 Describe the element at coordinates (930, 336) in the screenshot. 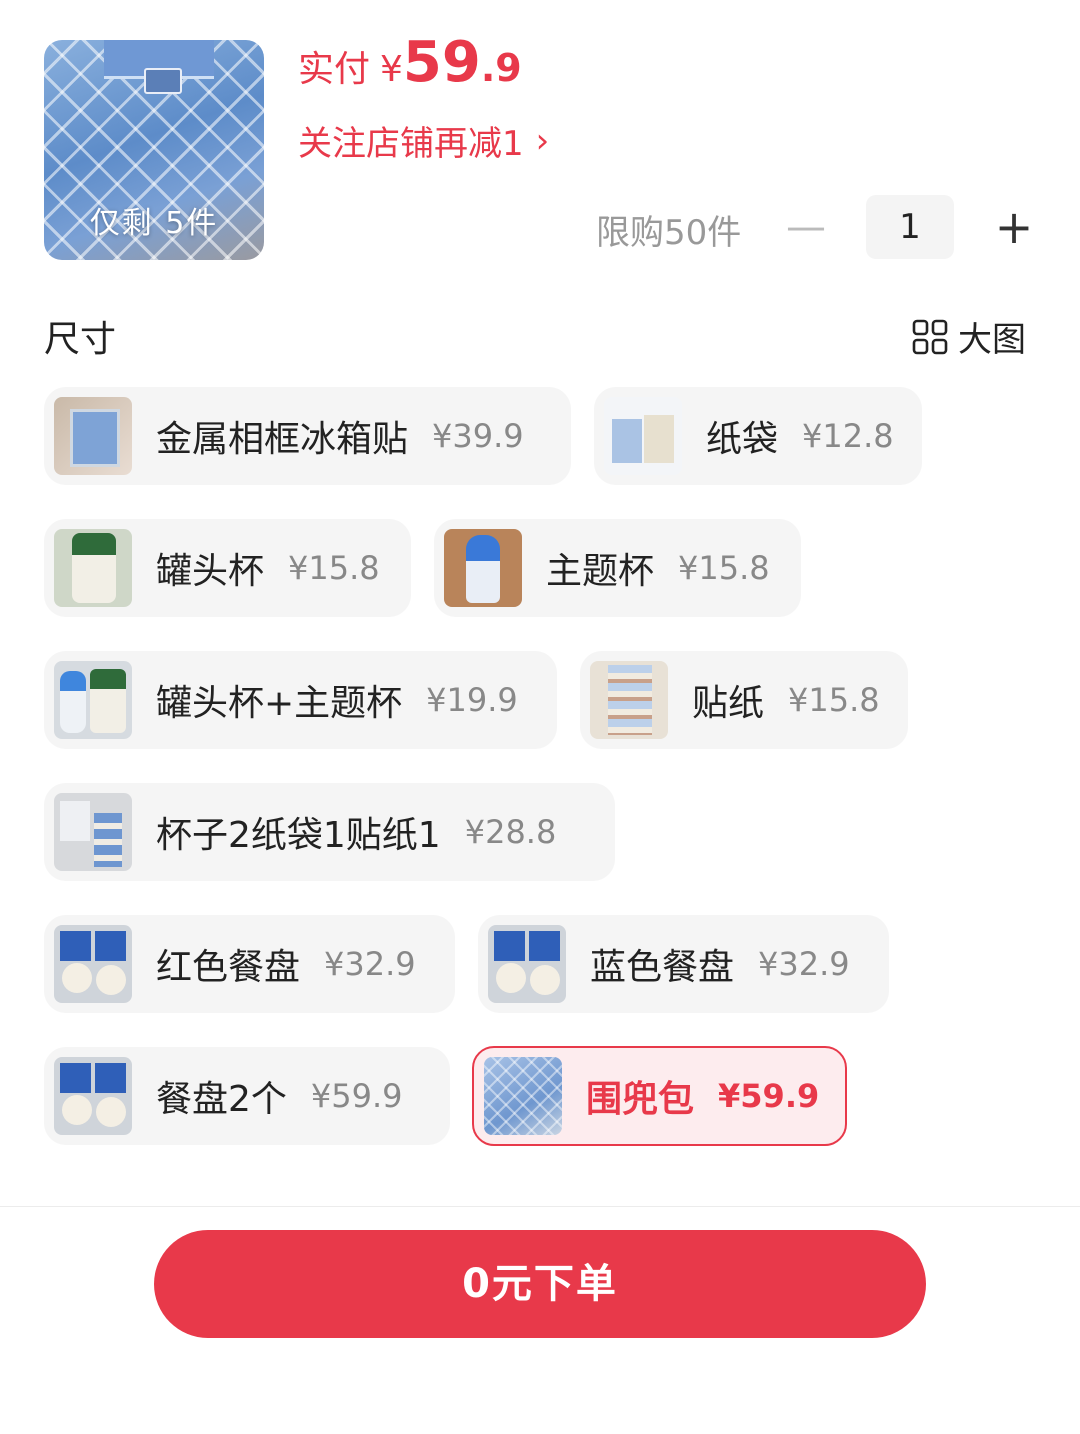

I see `grid-icon` at that location.